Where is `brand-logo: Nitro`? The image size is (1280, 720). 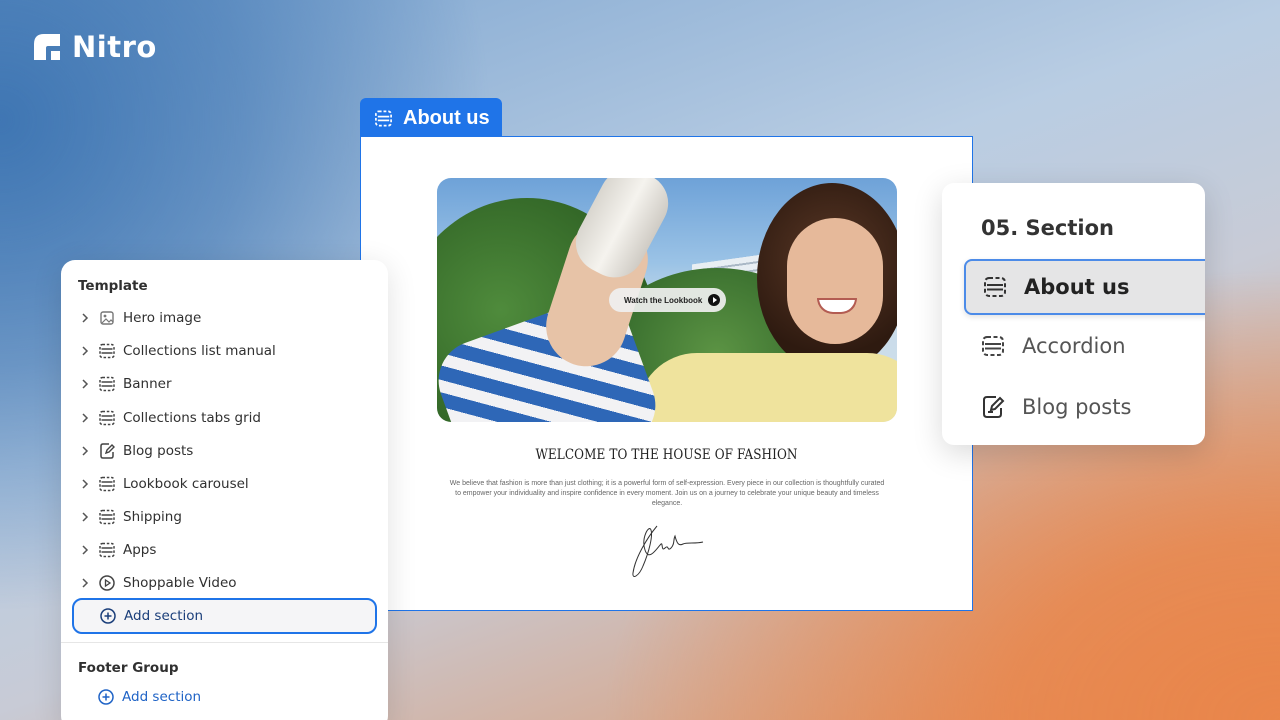
brand-logo: Nitro is located at coordinates (94, 47).